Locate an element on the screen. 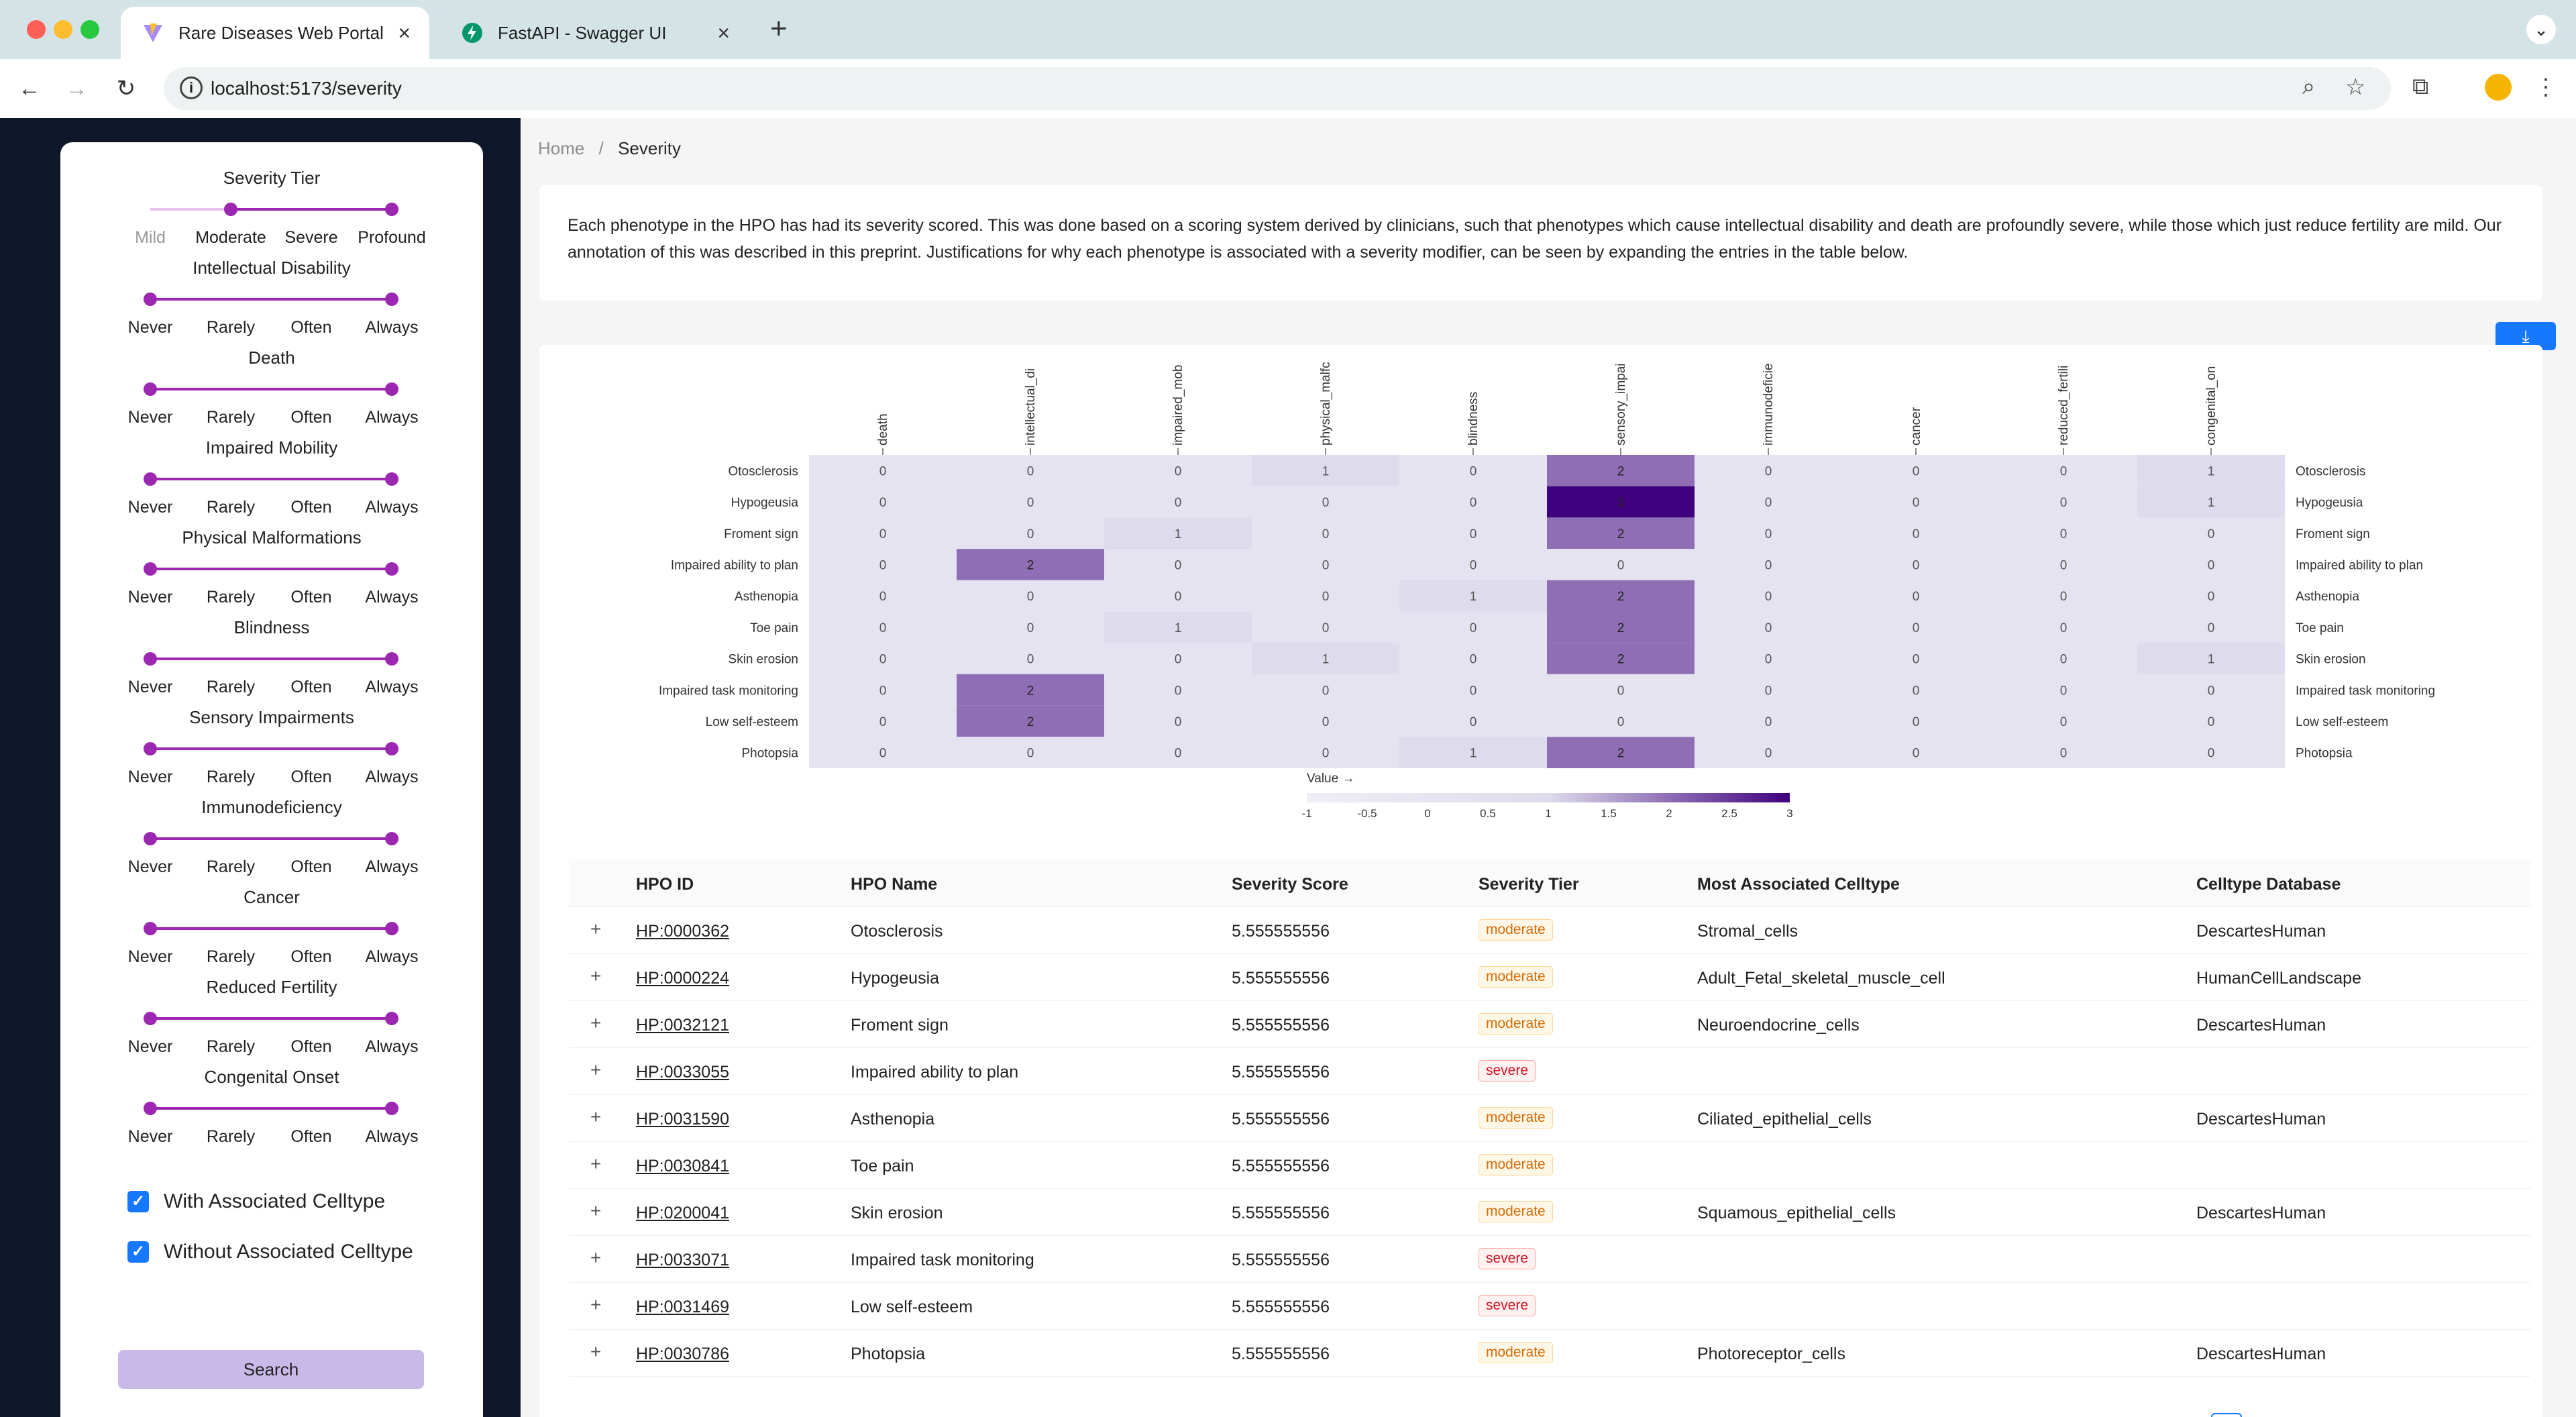  hpo-id-link: HP:0033071 is located at coordinates (682, 1260).